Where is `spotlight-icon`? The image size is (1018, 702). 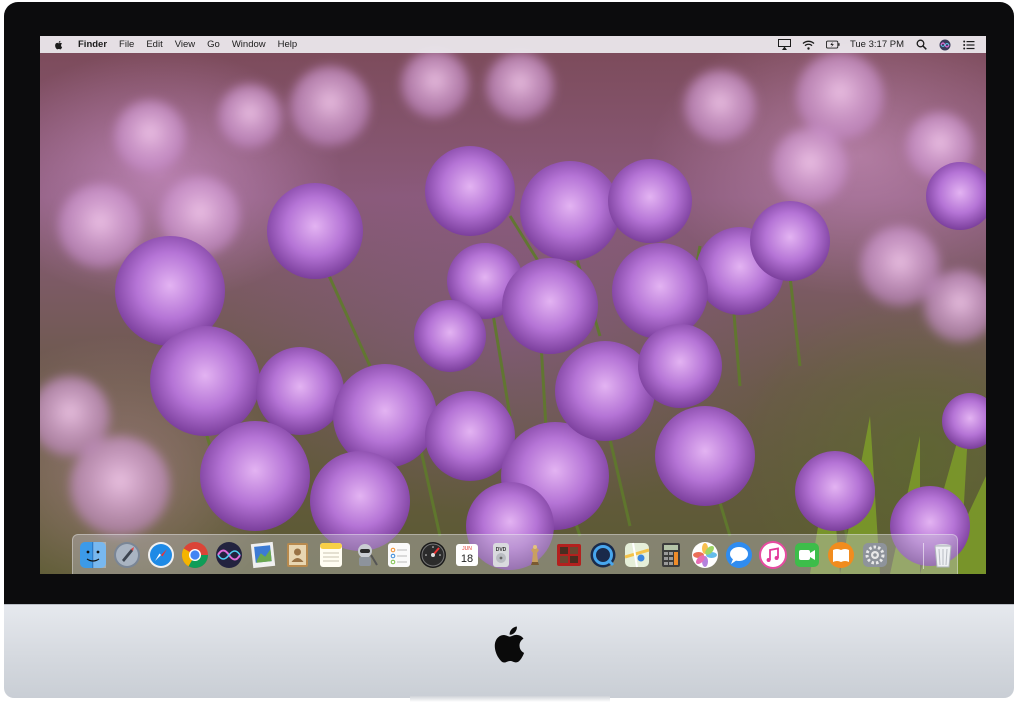 spotlight-icon is located at coordinates (921, 45).